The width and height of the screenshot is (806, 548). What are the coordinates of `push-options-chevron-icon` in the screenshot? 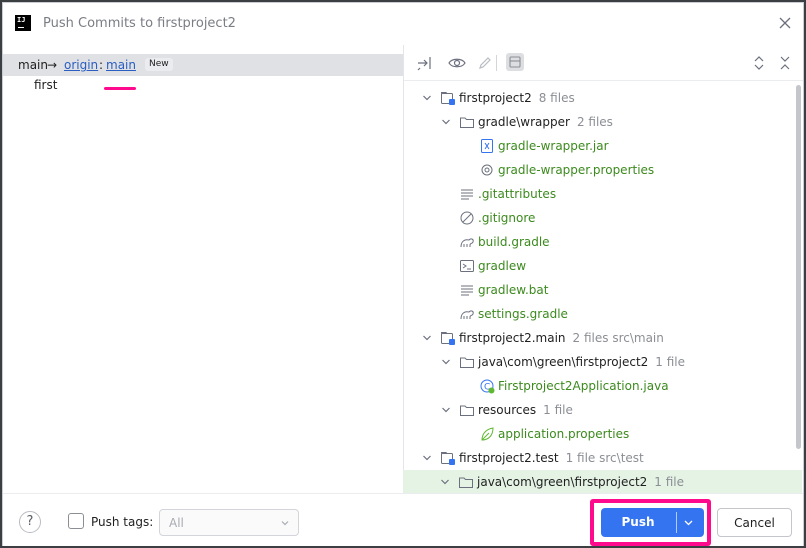 It's located at (688, 522).